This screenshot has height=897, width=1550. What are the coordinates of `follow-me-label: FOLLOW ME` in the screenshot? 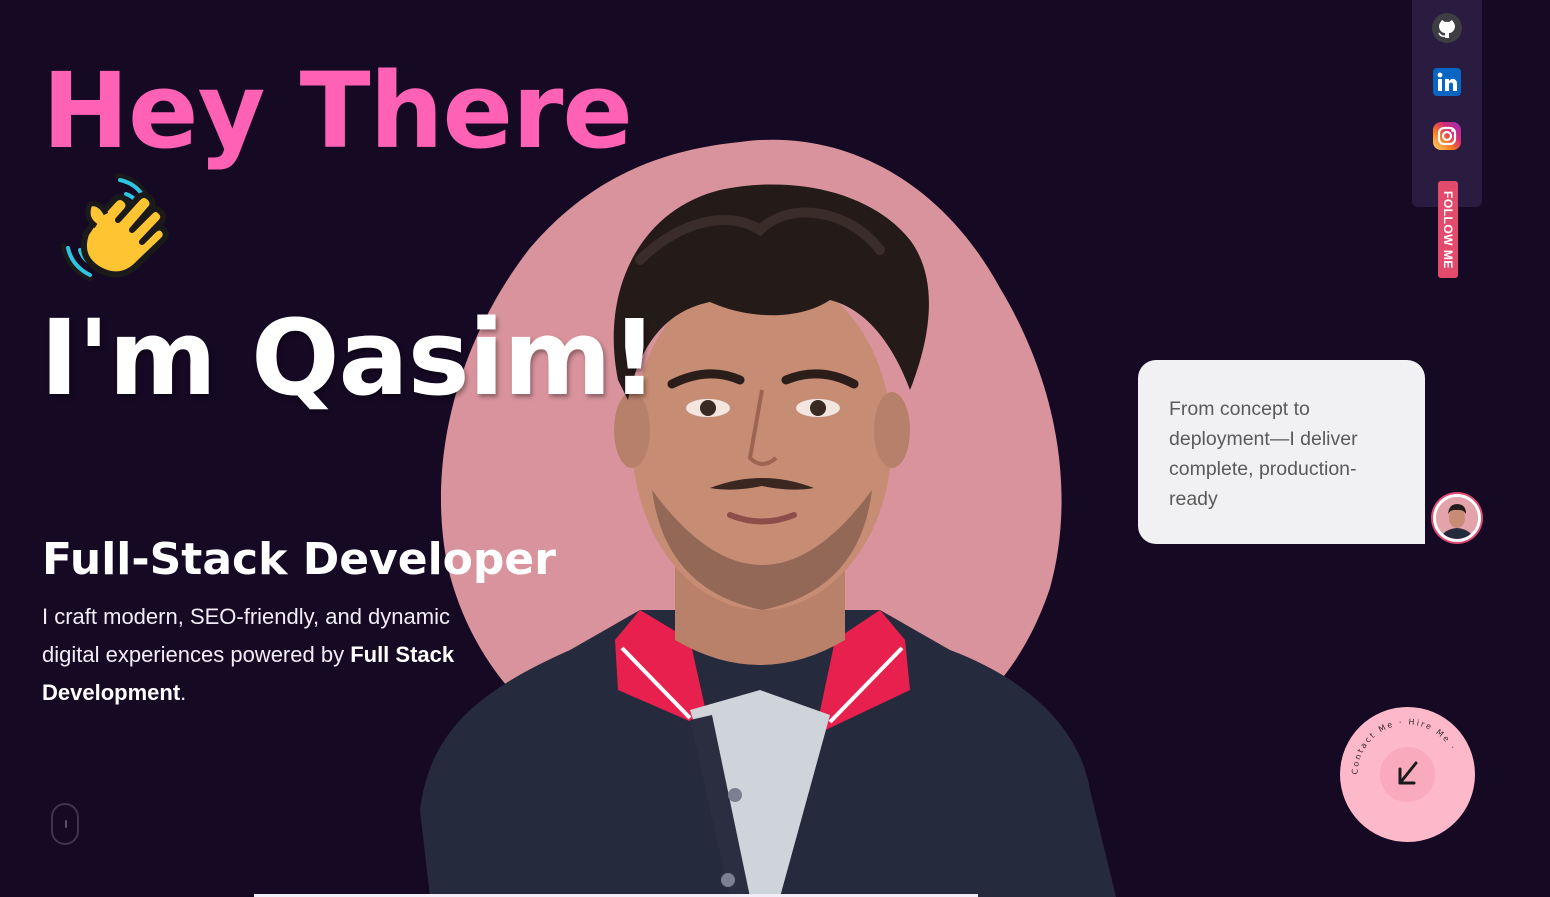 It's located at (1448, 229).